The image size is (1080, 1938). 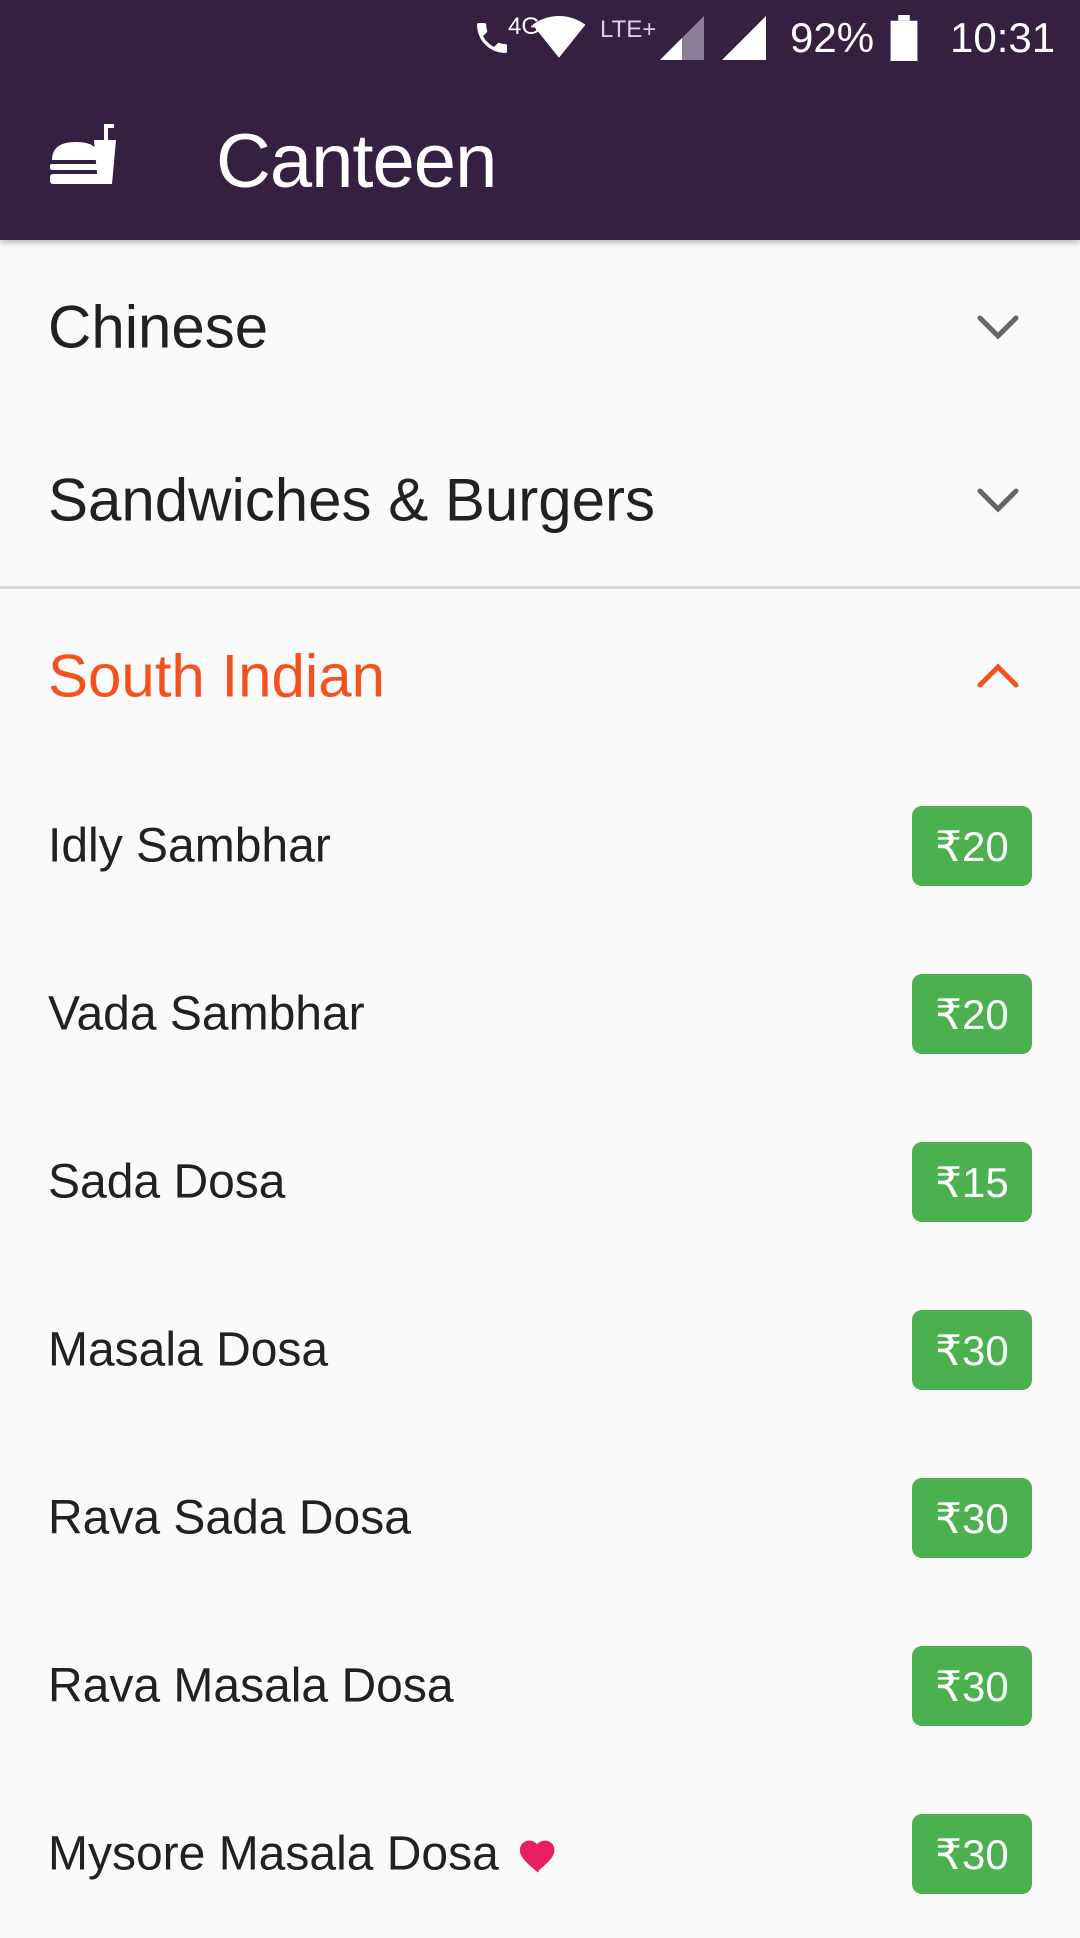 What do you see at coordinates (158, 326) in the screenshot?
I see `category-label: Chinese` at bounding box center [158, 326].